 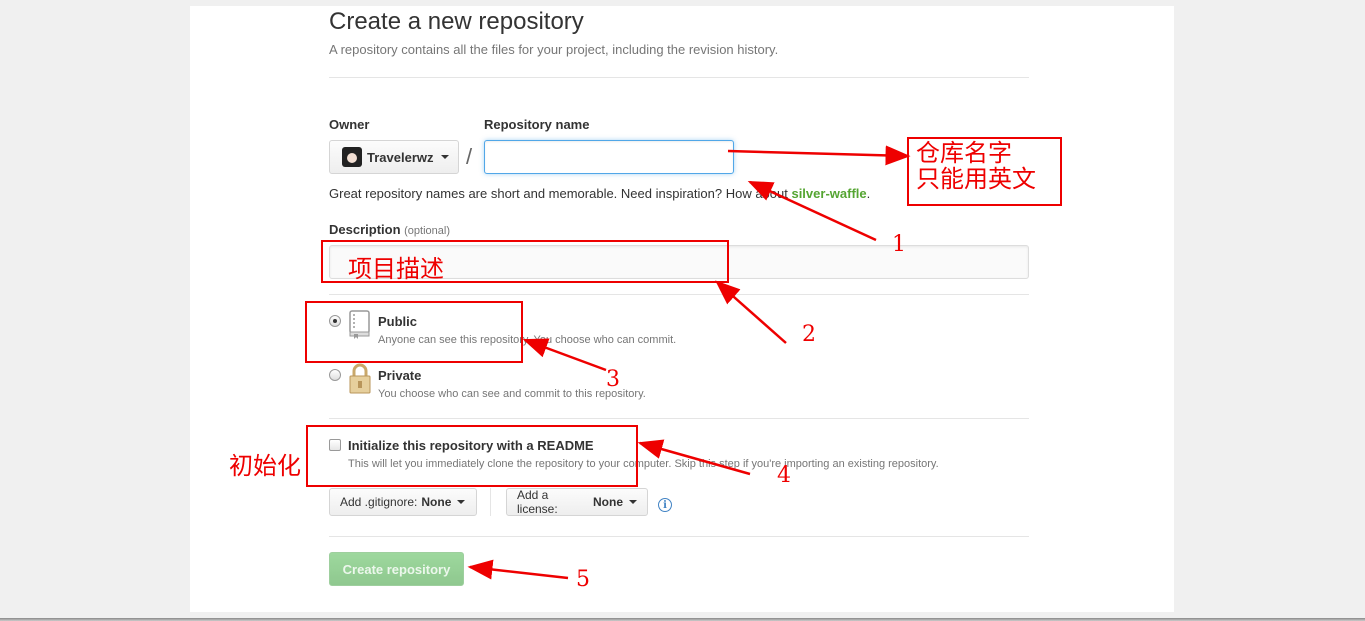 I want to click on private-radio, so click(x=335, y=375).